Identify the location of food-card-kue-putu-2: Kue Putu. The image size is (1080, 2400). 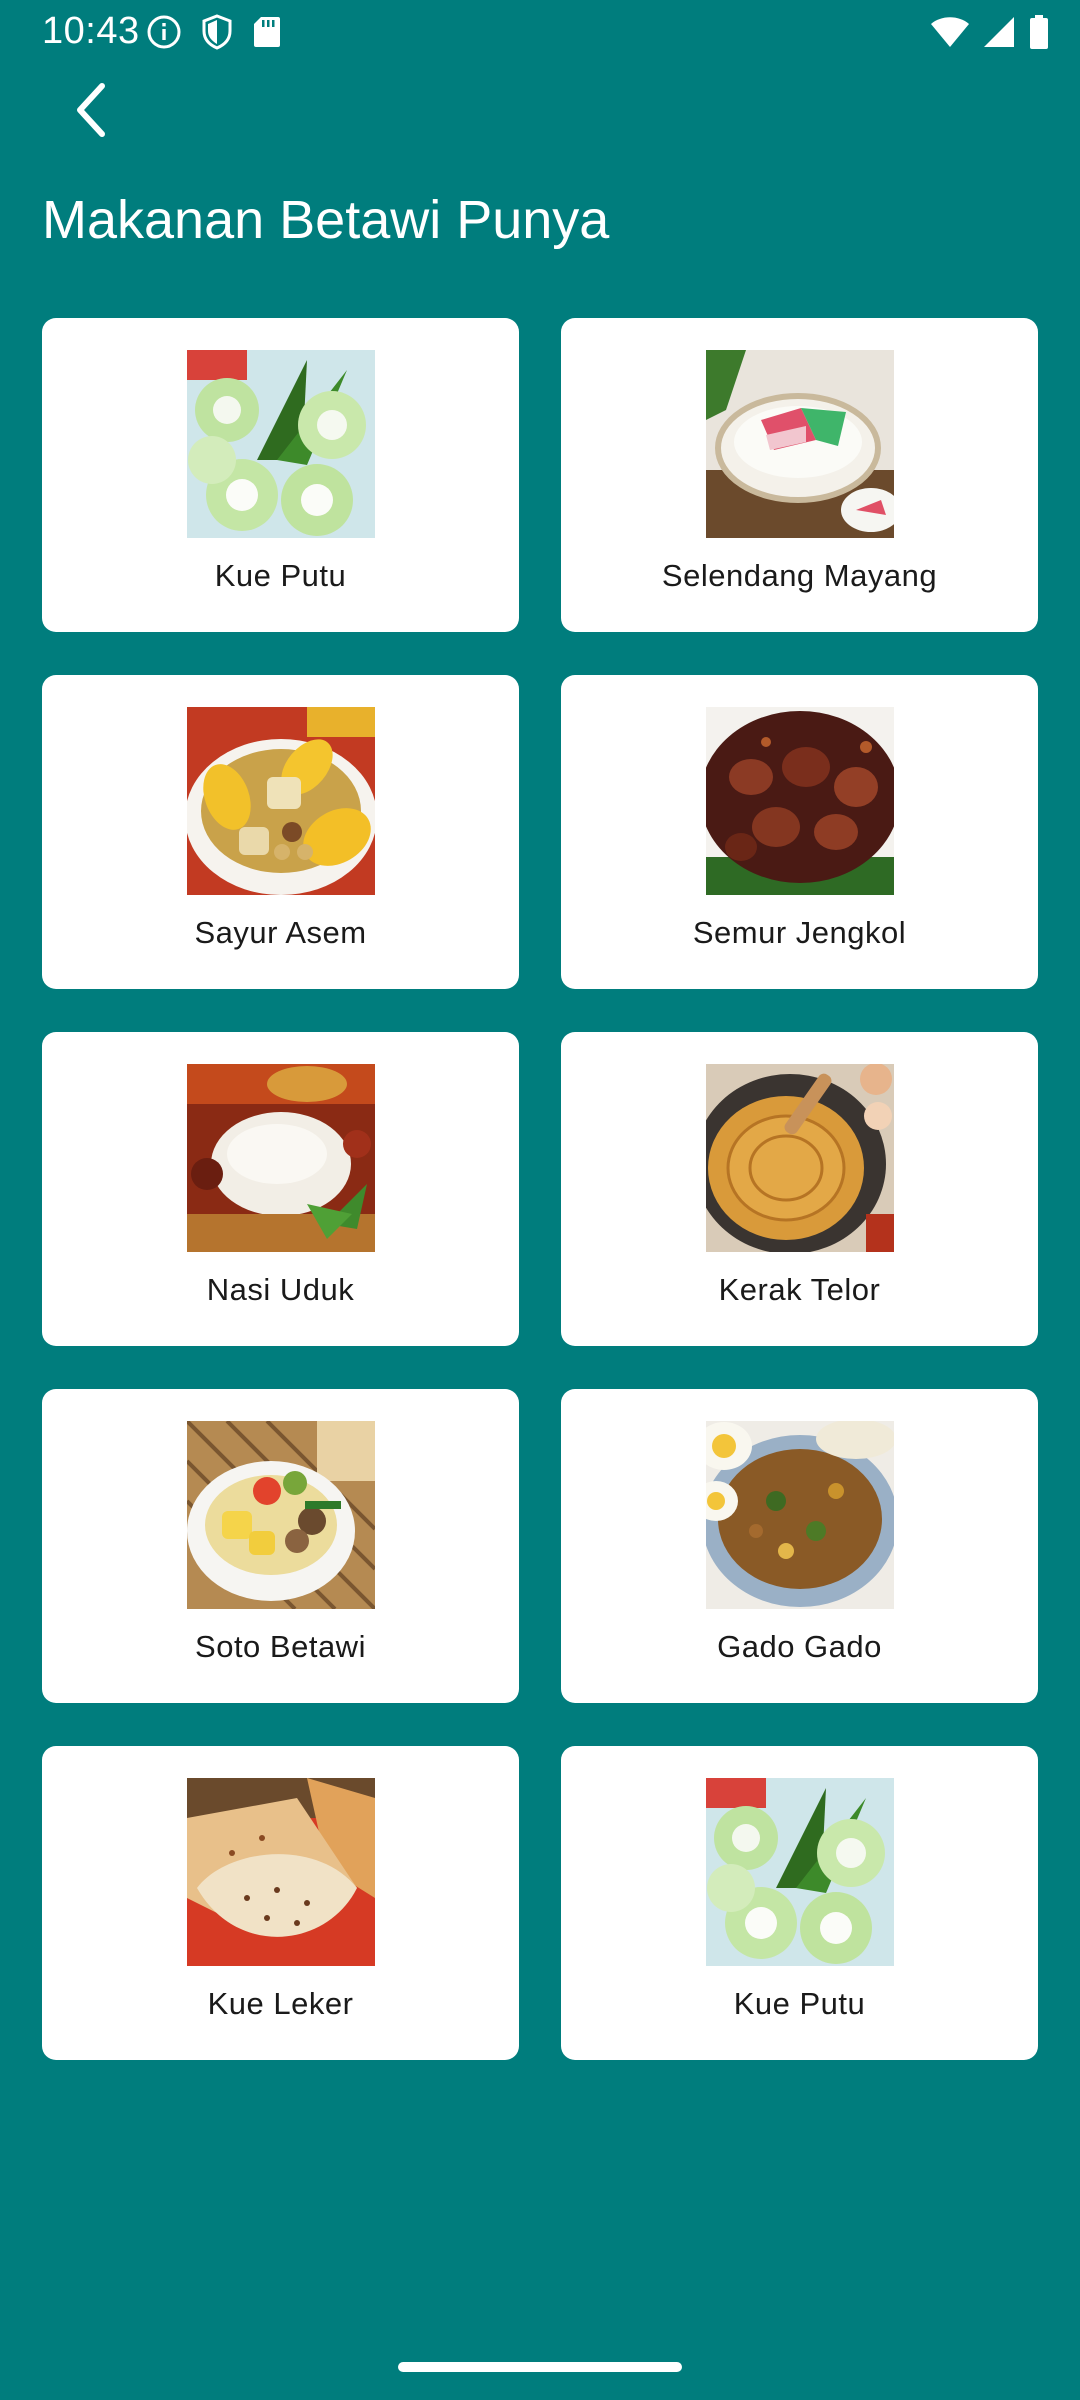
(799, 1903).